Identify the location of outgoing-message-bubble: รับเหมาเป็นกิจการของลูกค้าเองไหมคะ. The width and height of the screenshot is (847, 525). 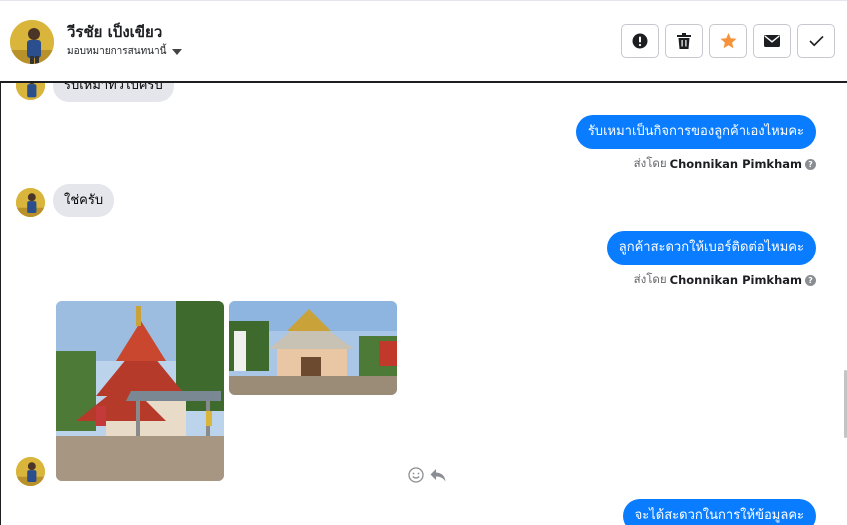
(695, 132).